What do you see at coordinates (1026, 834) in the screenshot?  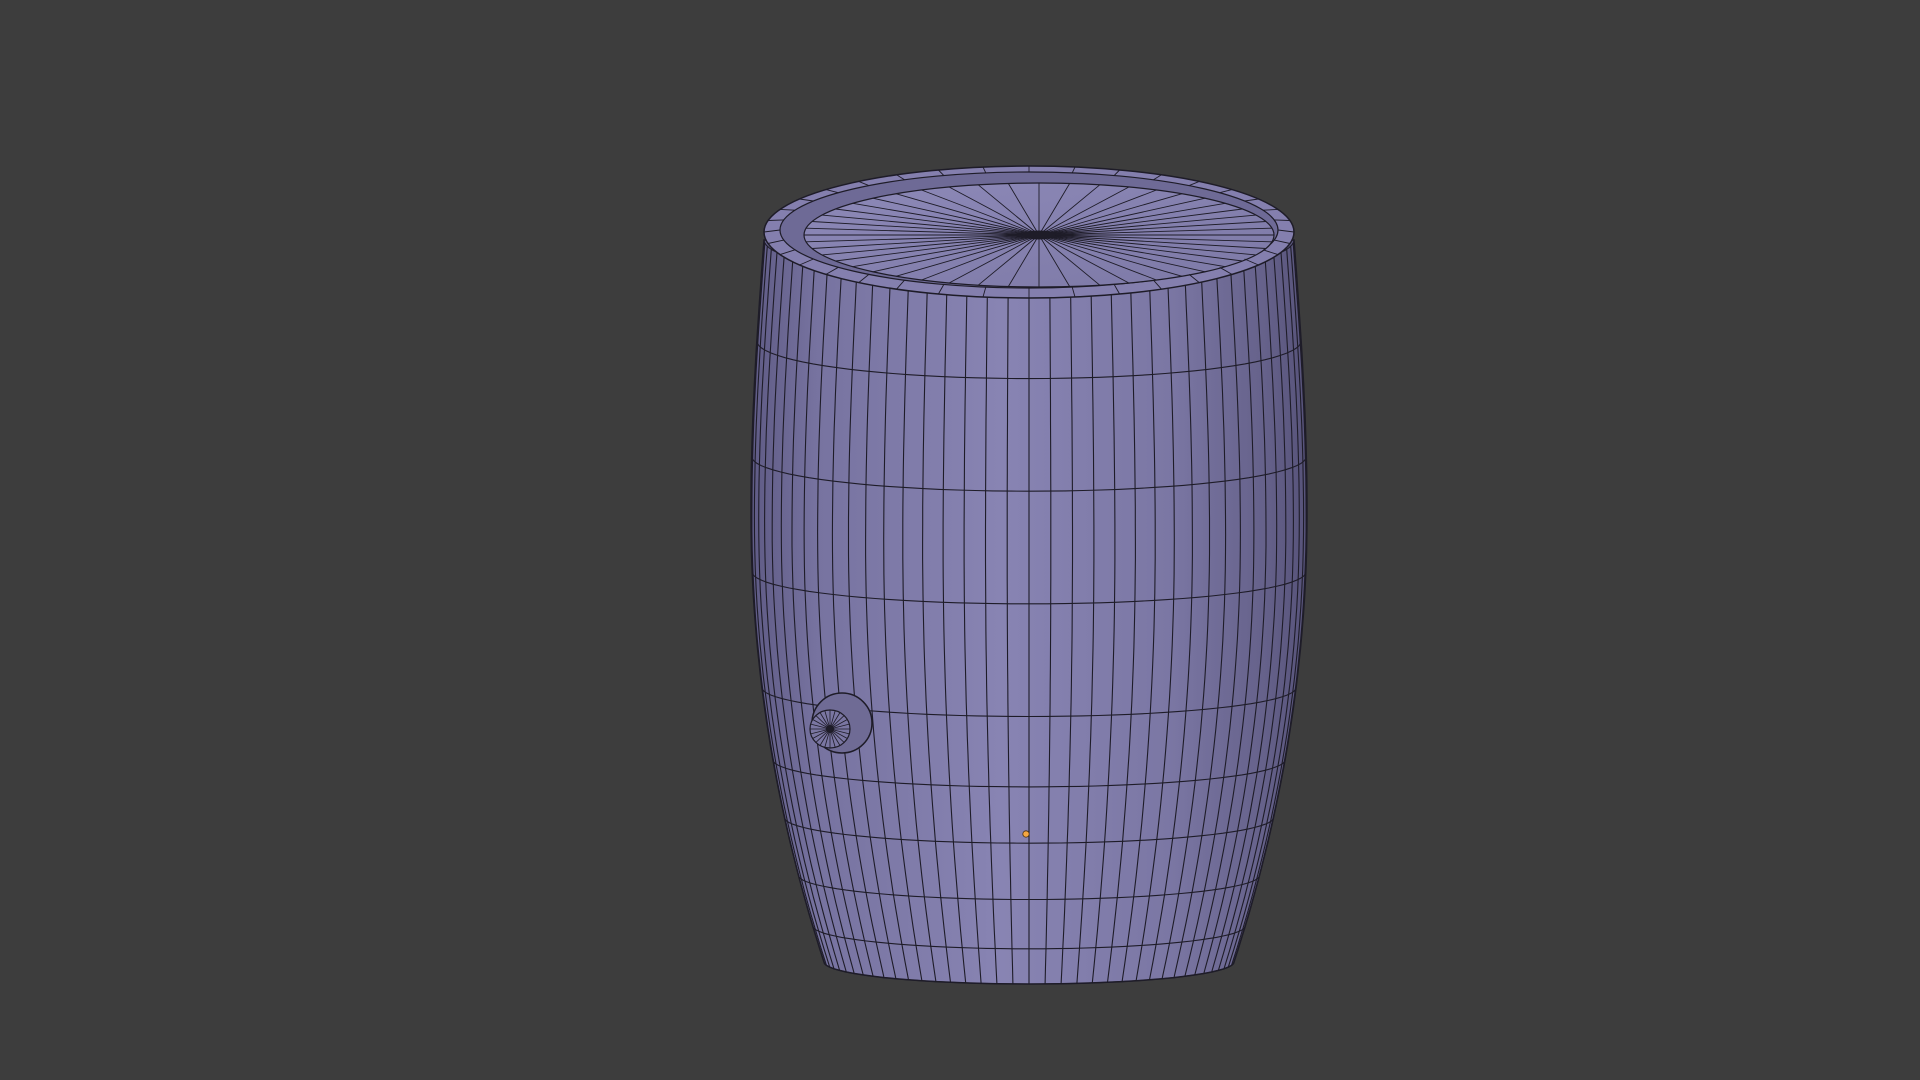 I see `object-origin-icon` at bounding box center [1026, 834].